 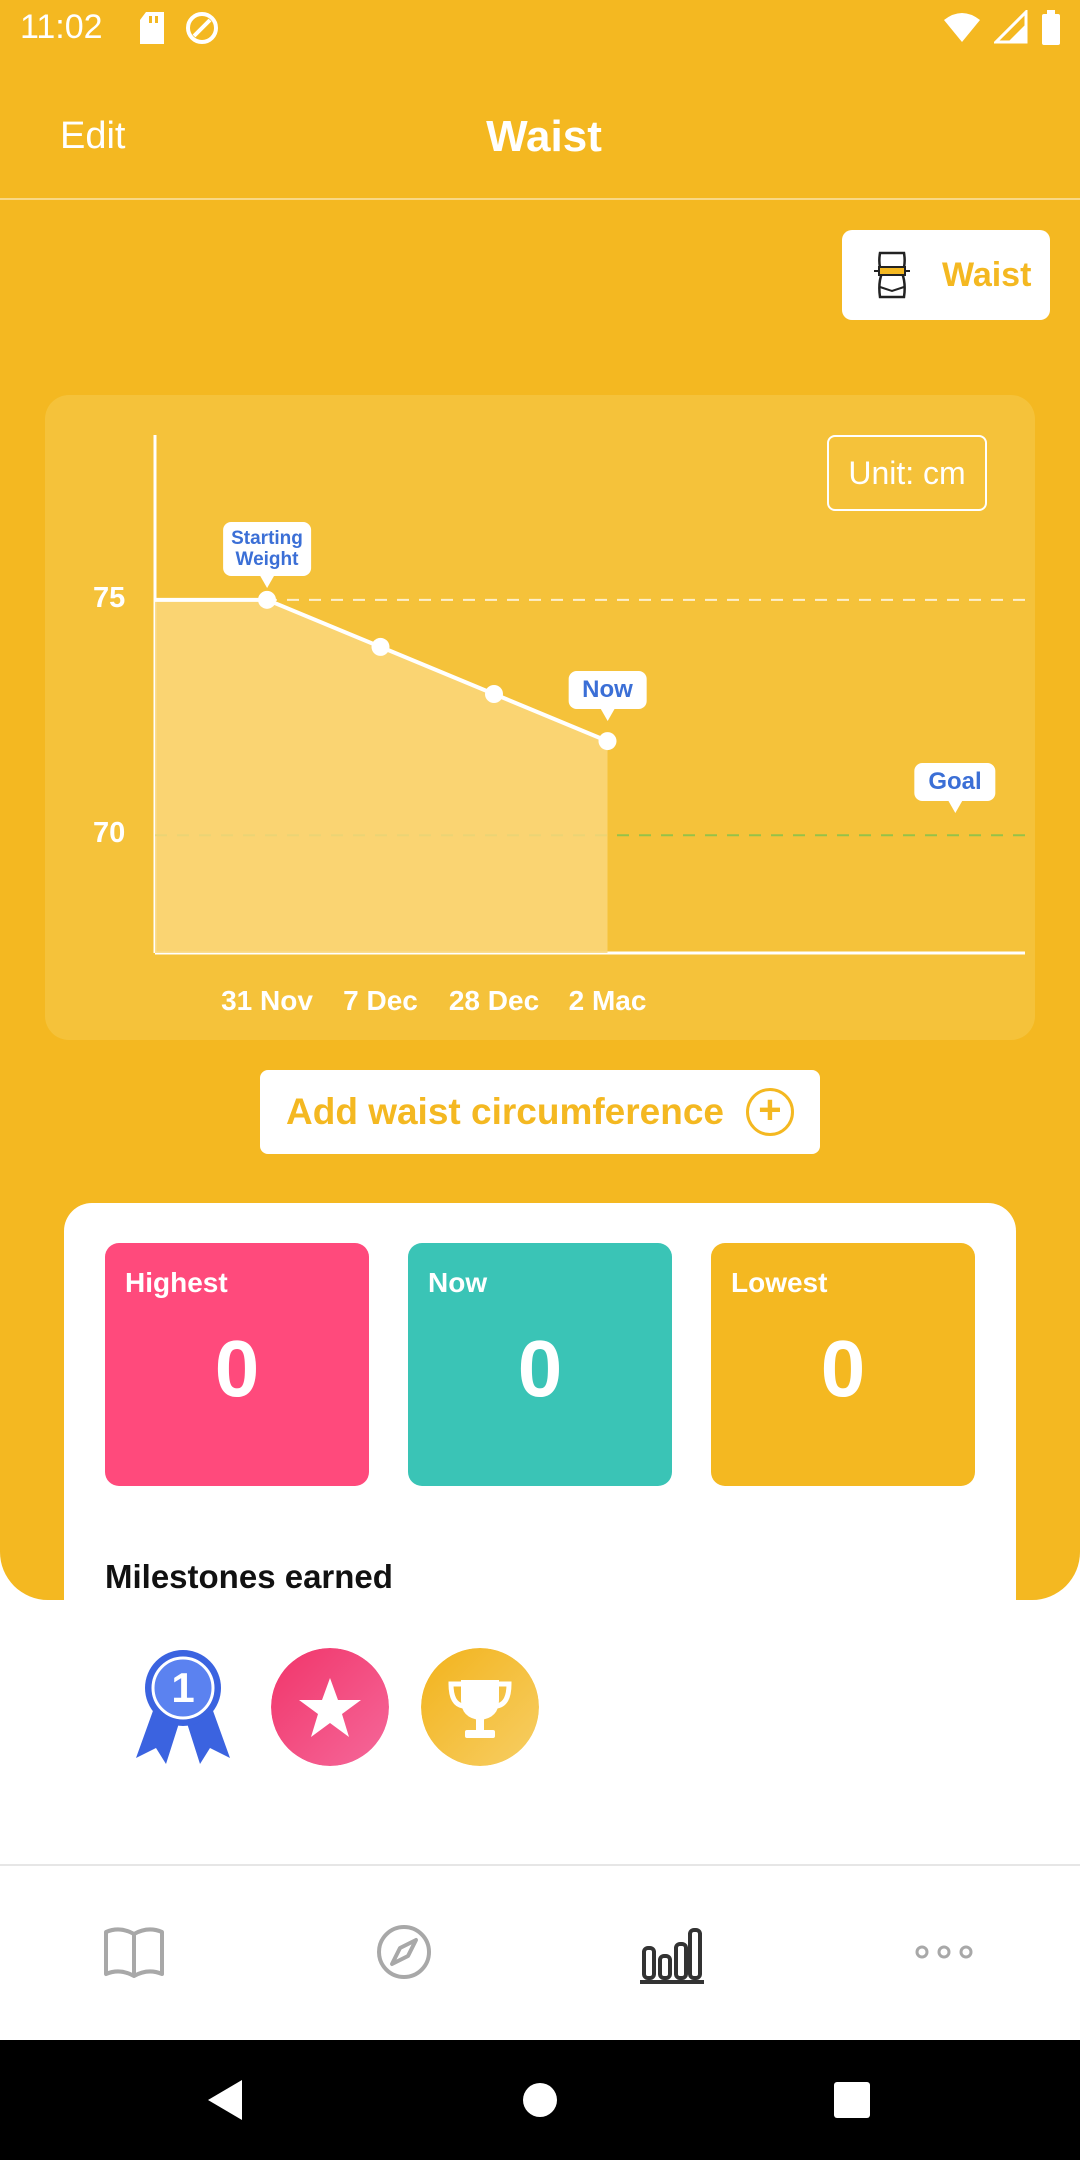 What do you see at coordinates (607, 696) in the screenshot?
I see `now-callout: Now` at bounding box center [607, 696].